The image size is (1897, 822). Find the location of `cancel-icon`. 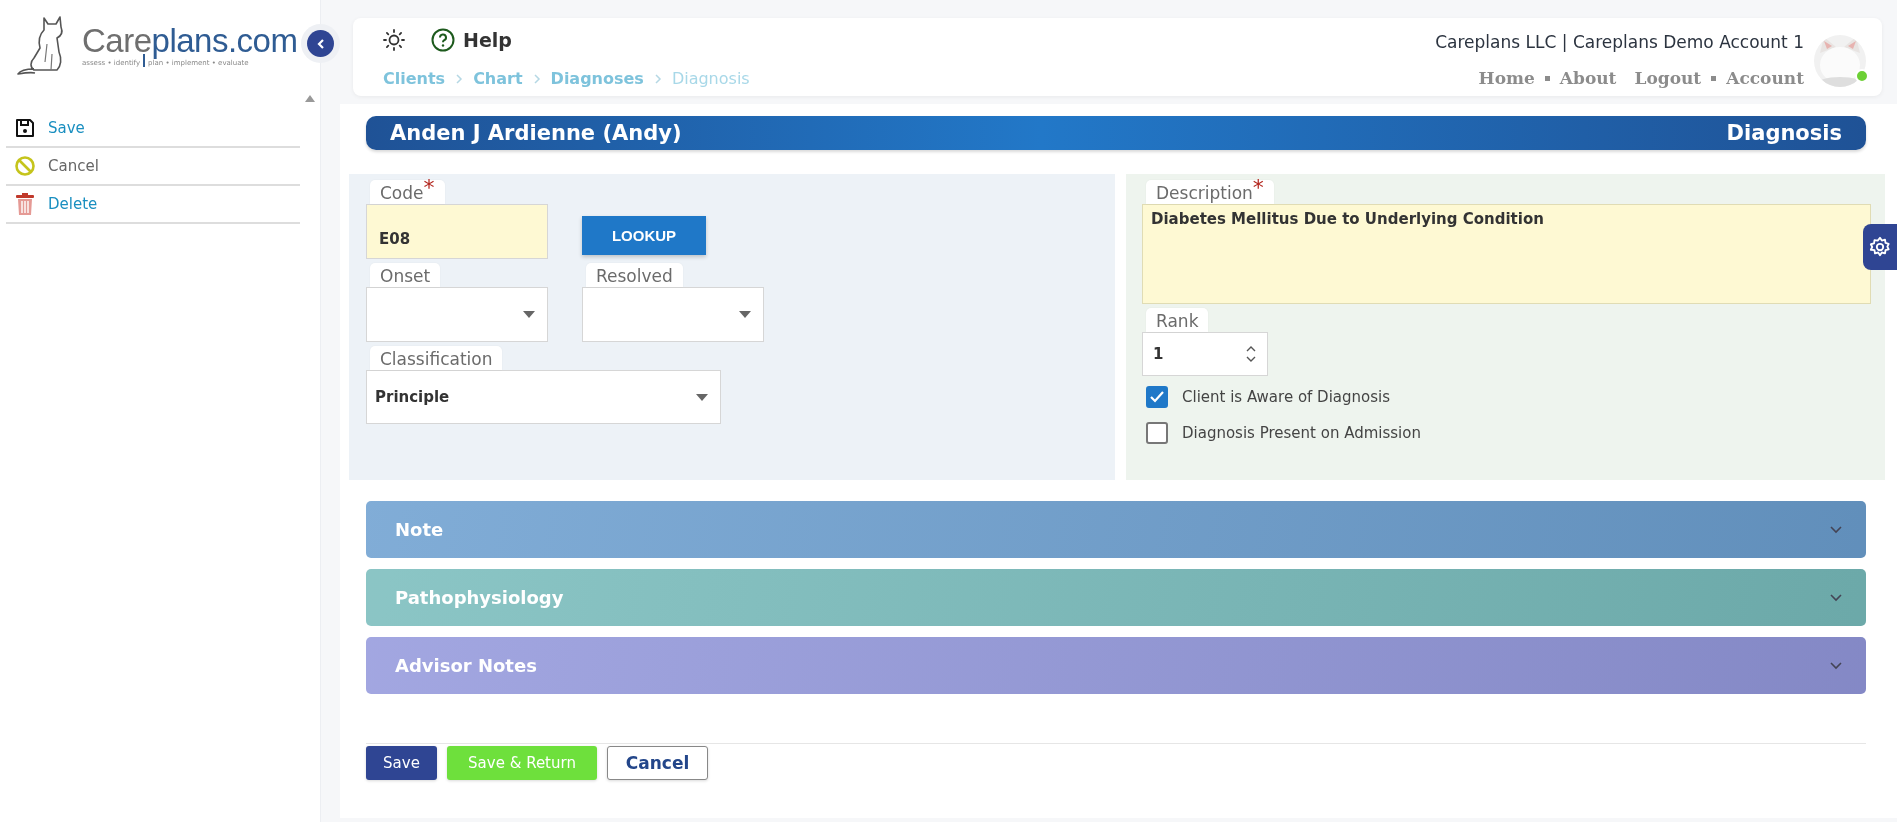

cancel-icon is located at coordinates (25, 166).